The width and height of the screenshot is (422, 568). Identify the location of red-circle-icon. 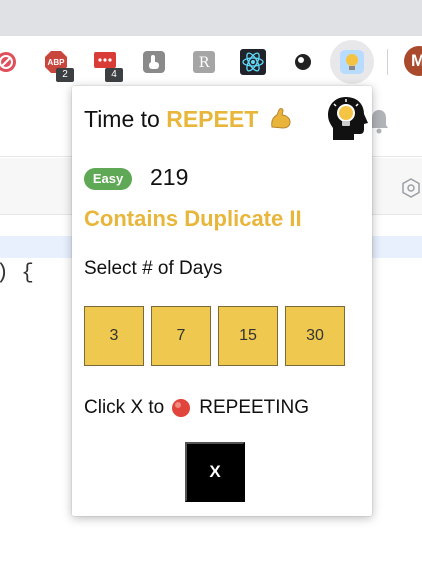
(181, 408).